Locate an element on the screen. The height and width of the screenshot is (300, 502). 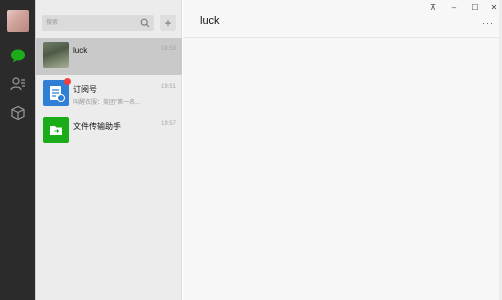
search-icon is located at coordinates (145, 23).